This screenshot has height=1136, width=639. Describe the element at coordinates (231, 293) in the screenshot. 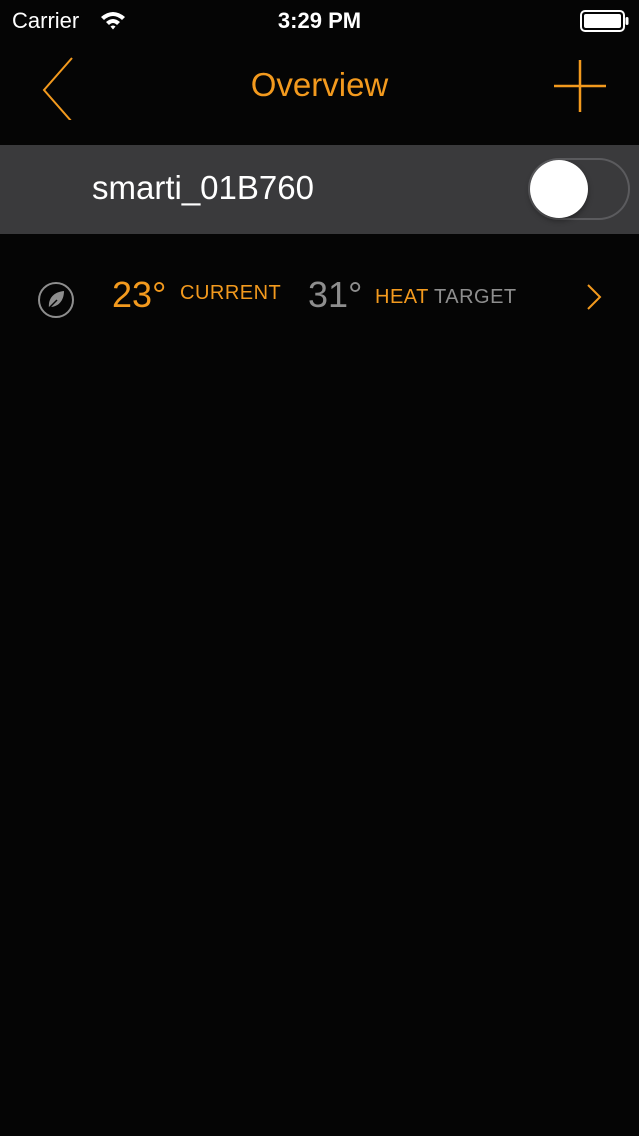

I see `current-label: CURRENT` at that location.